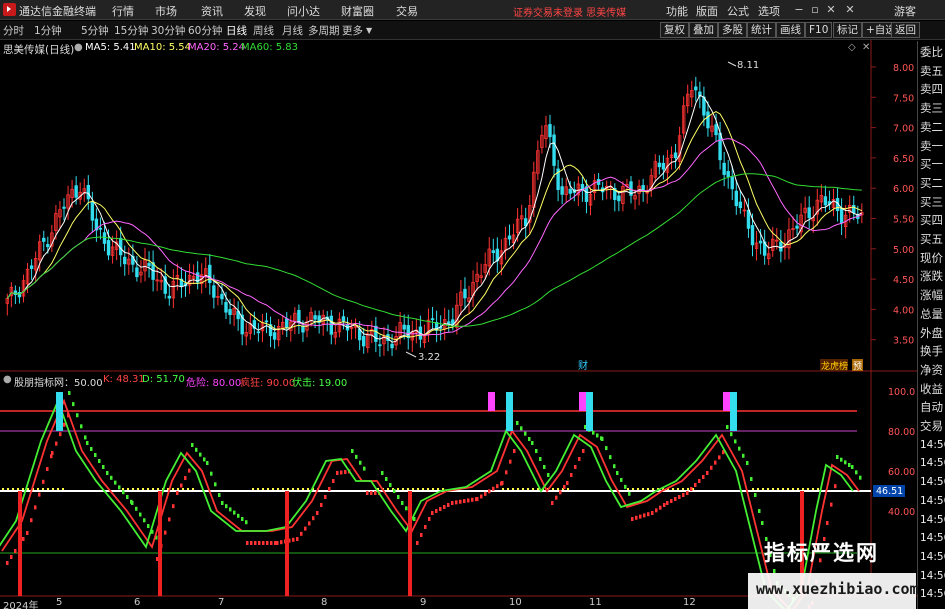  Describe the element at coordinates (931, 426) in the screenshot. I see `quote-panel-item: 交易` at that location.